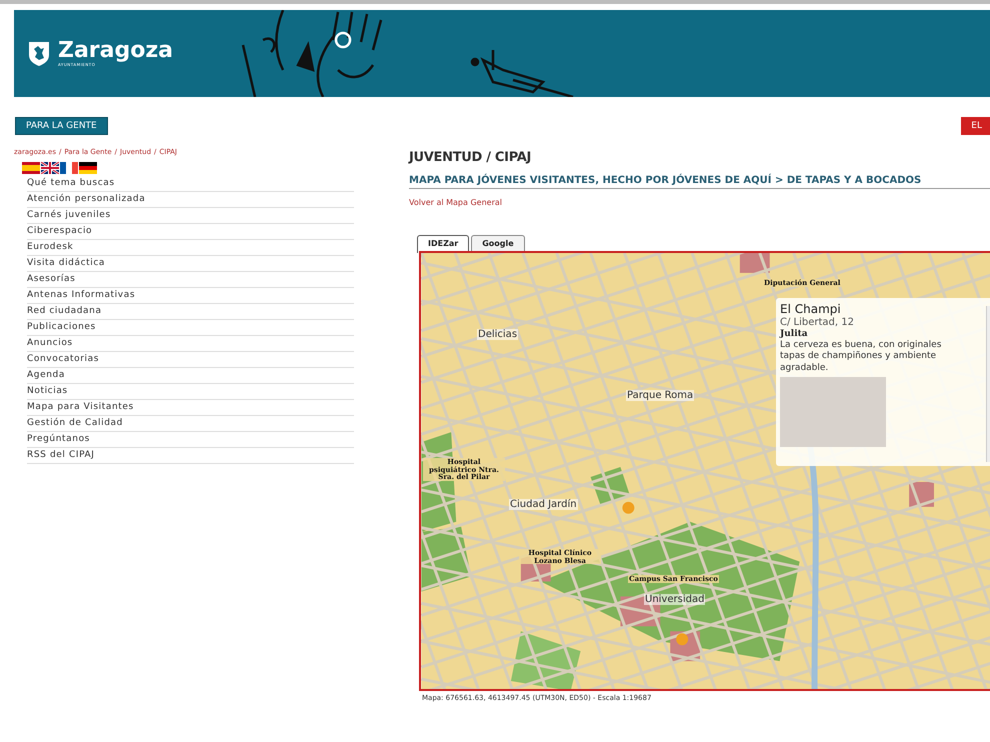  Describe the element at coordinates (190, 248) in the screenshot. I see `sidebar-link: Eurodesk` at that location.